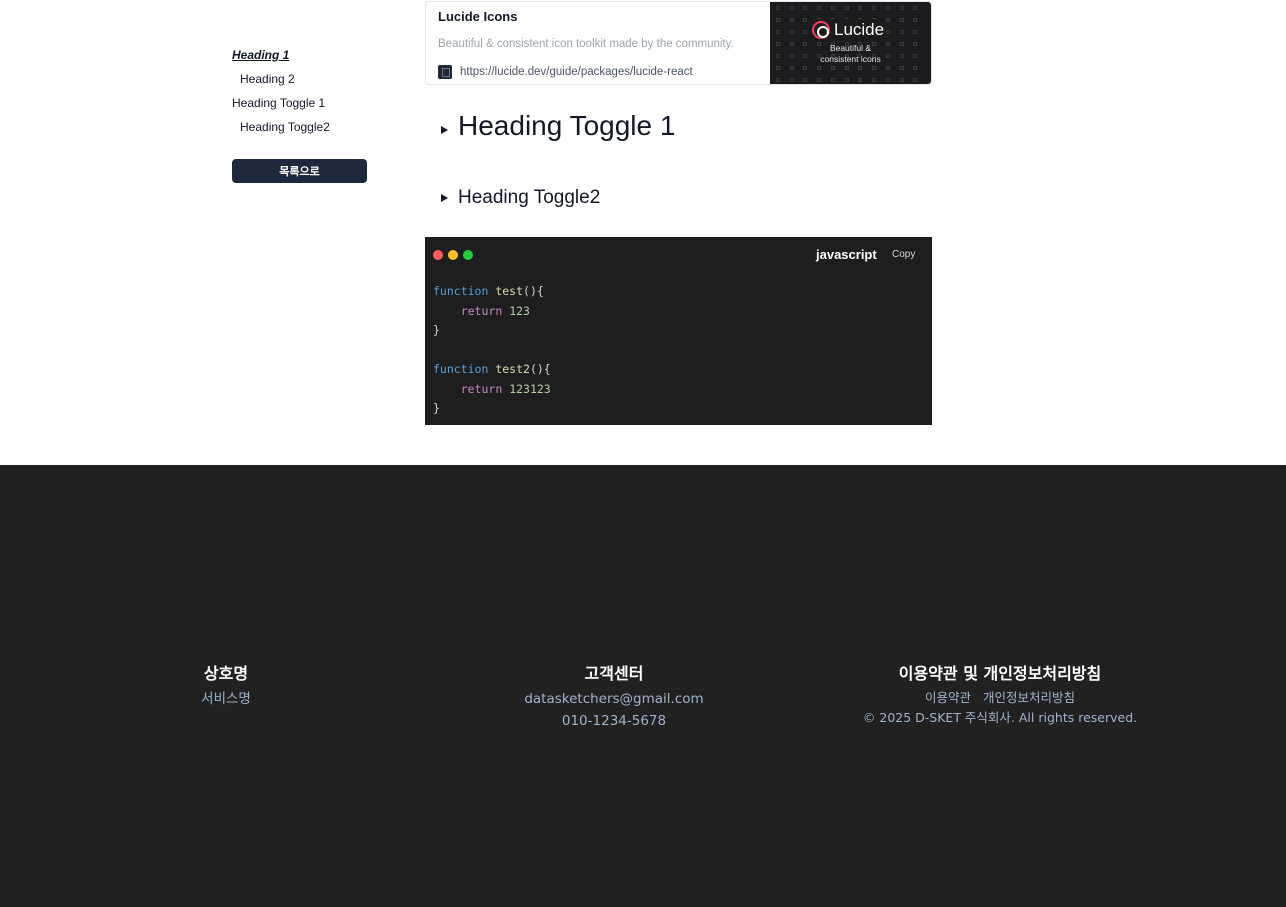  I want to click on lucide-brand-text: Lucide, so click(859, 29).